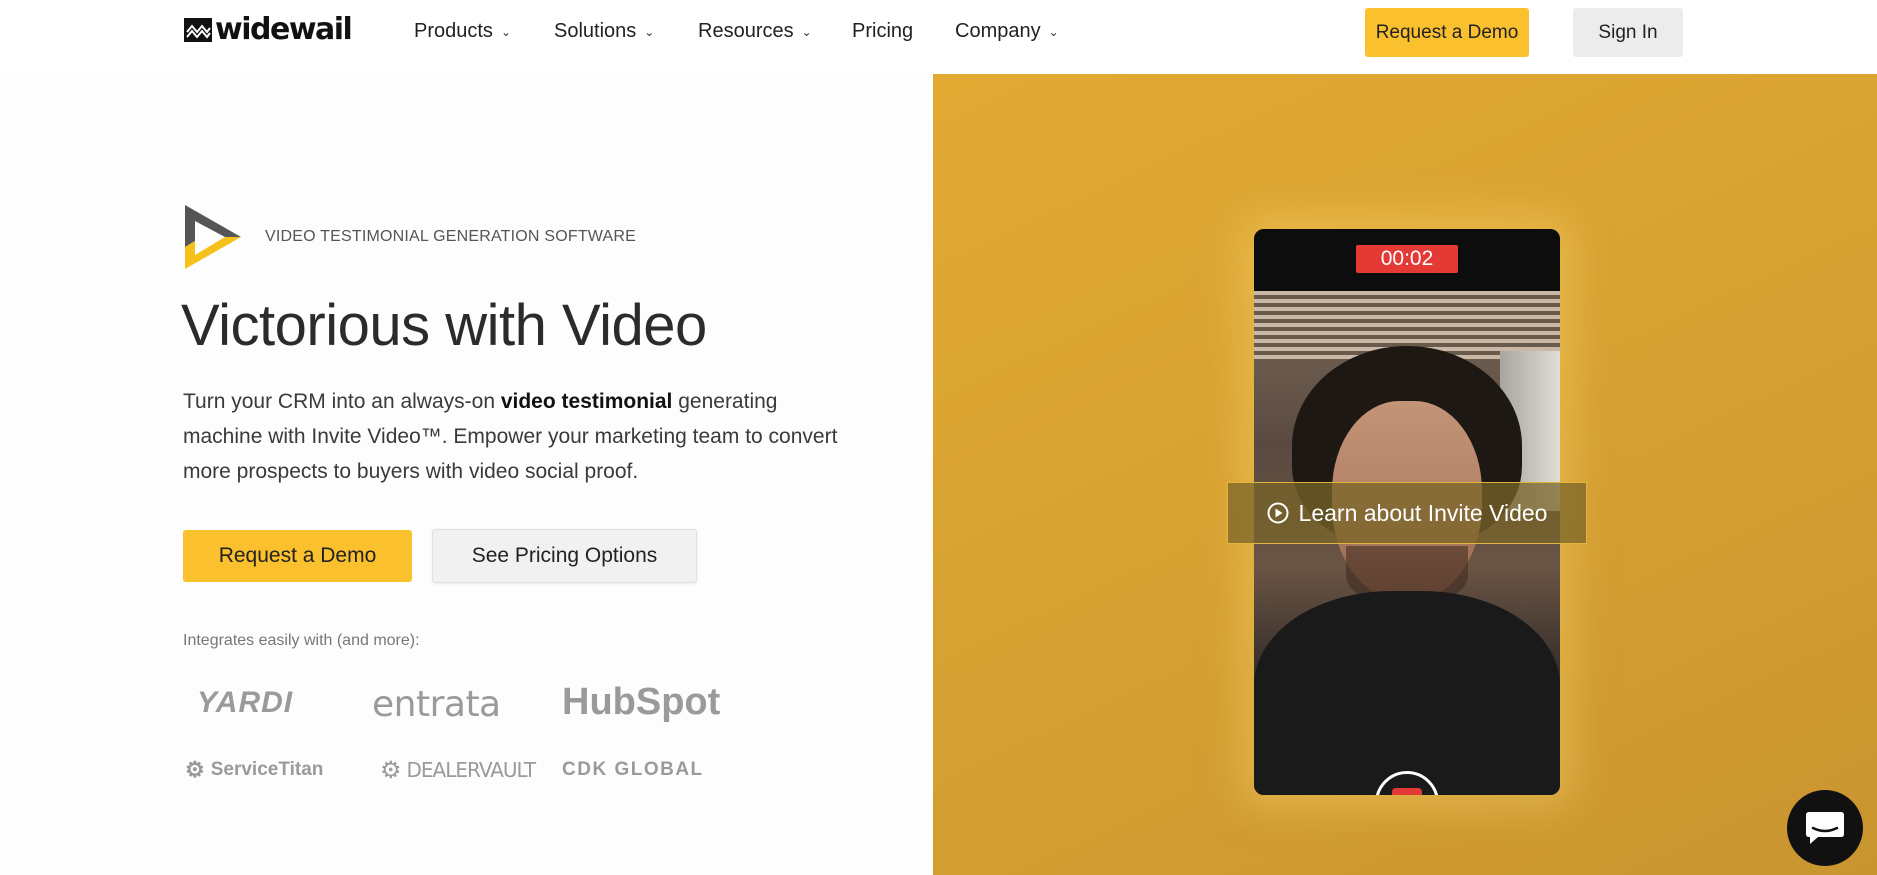  I want to click on integrations-label: Integrates easily with (and more):, so click(301, 640).